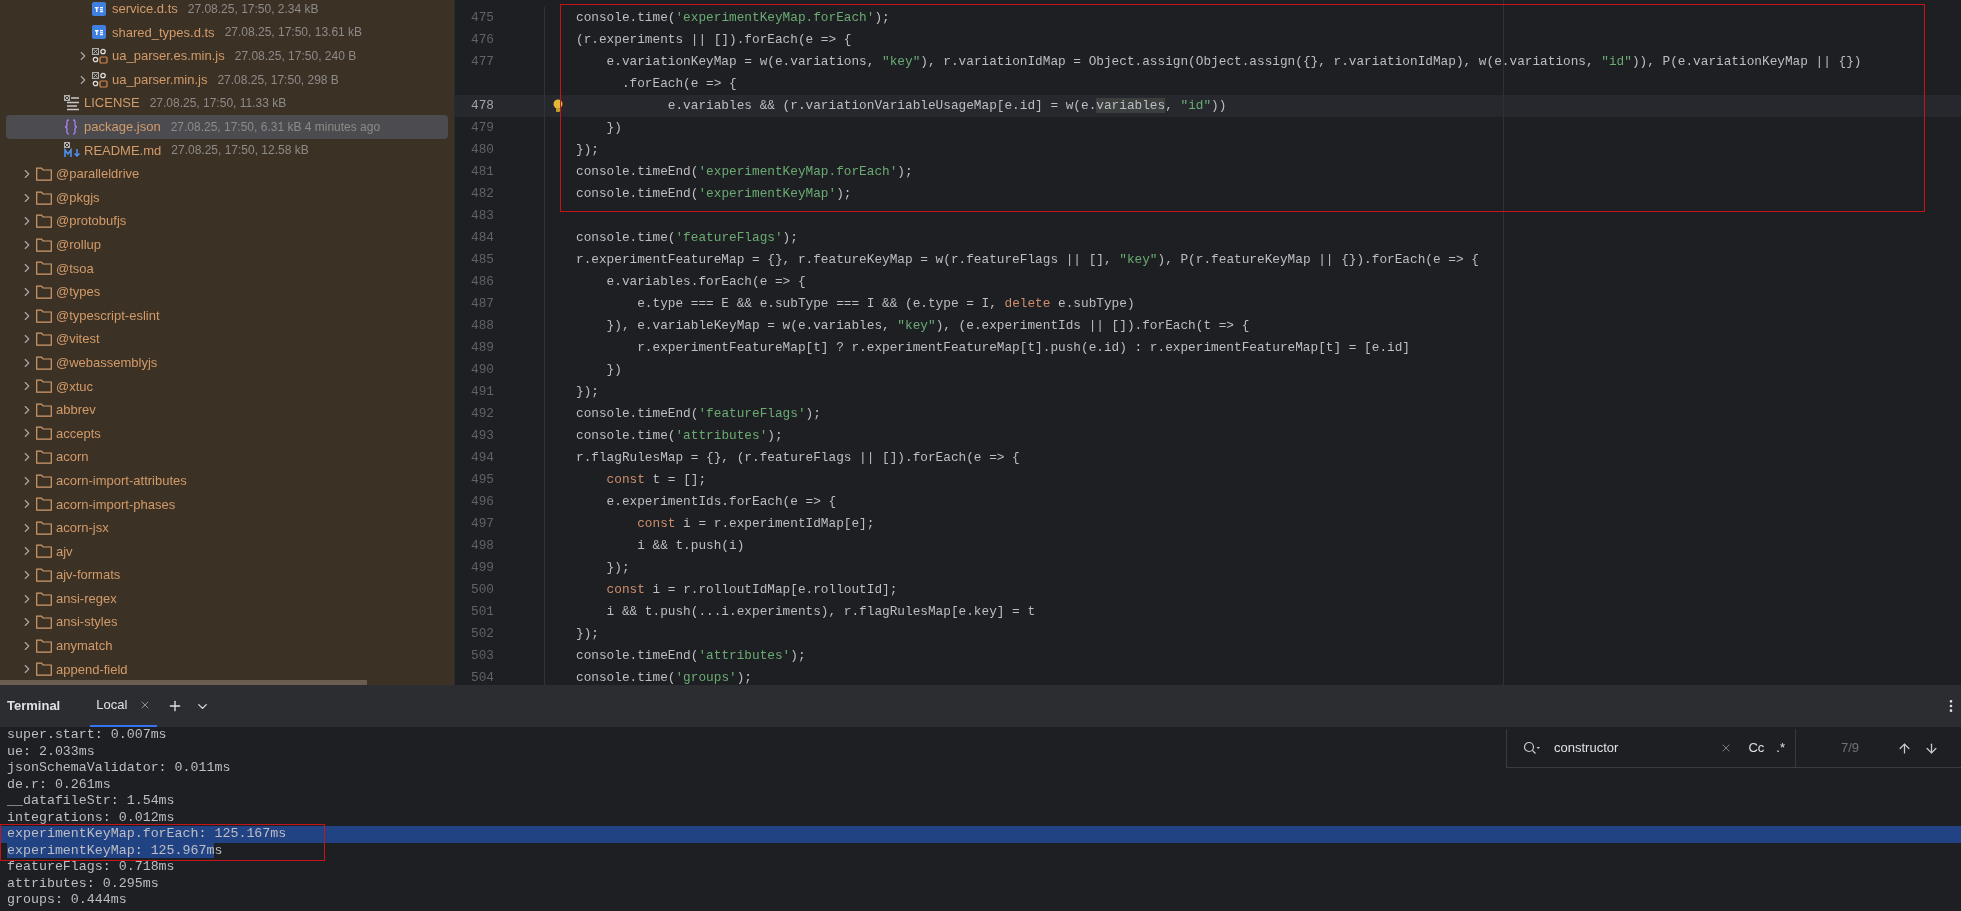  What do you see at coordinates (227, 292) in the screenshot?
I see `tree-item: @types` at bounding box center [227, 292].